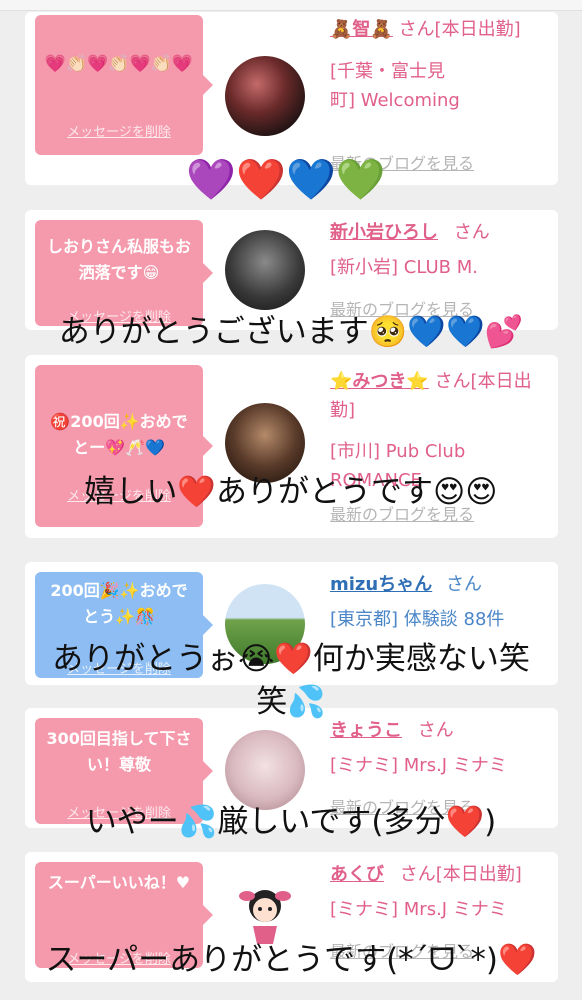  I want to click on message-text: しおりさん私服もお洒落です😁, so click(118, 259).